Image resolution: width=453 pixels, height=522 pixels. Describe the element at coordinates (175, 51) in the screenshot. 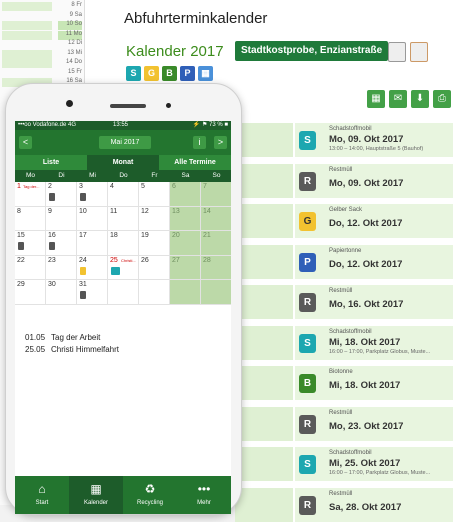

I see `year-heading: Kalender 2017` at that location.